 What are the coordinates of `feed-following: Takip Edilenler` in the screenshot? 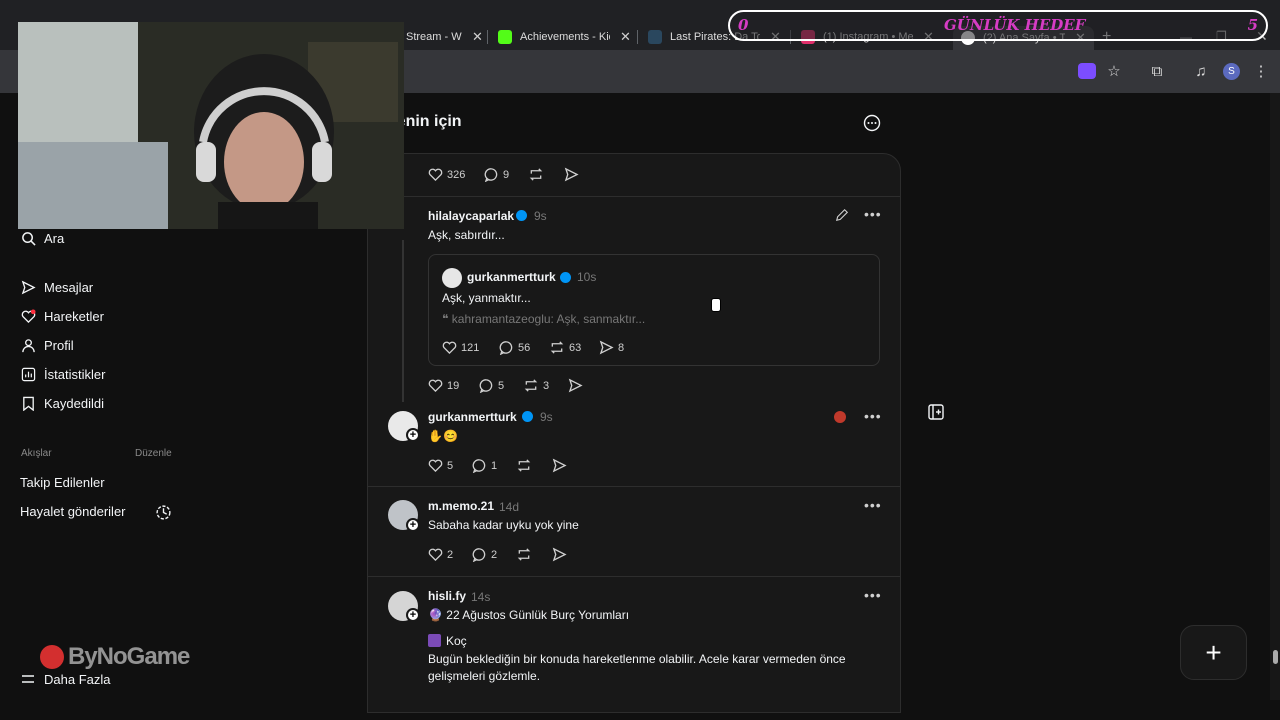 It's located at (62, 482).